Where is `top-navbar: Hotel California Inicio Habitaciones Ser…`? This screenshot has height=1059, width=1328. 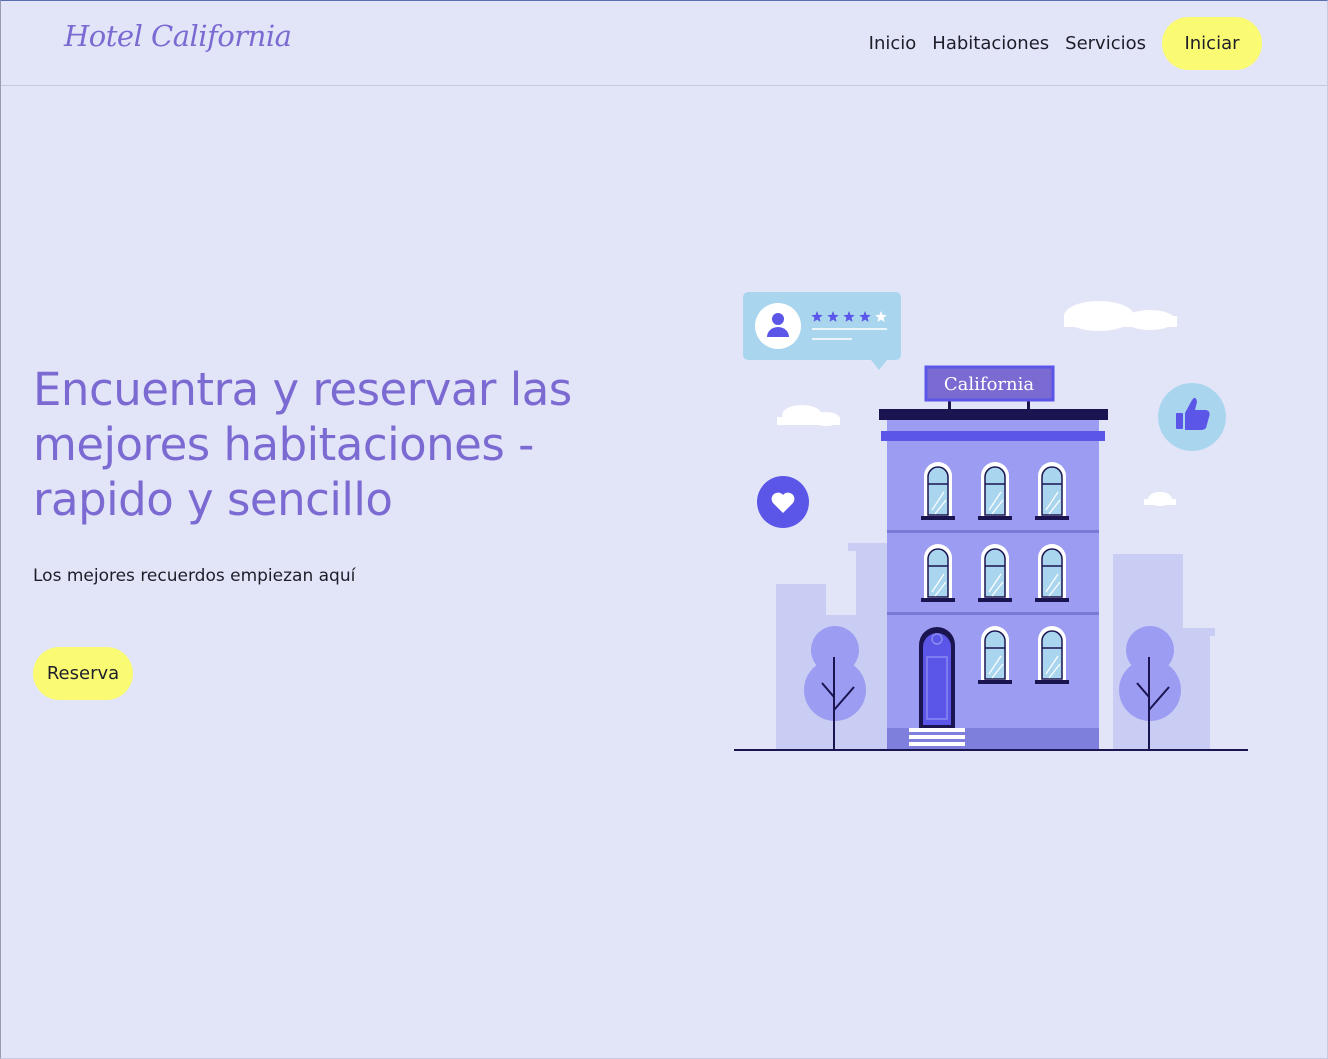 top-navbar: Hotel California Inicio Habitaciones Ser… is located at coordinates (664, 43).